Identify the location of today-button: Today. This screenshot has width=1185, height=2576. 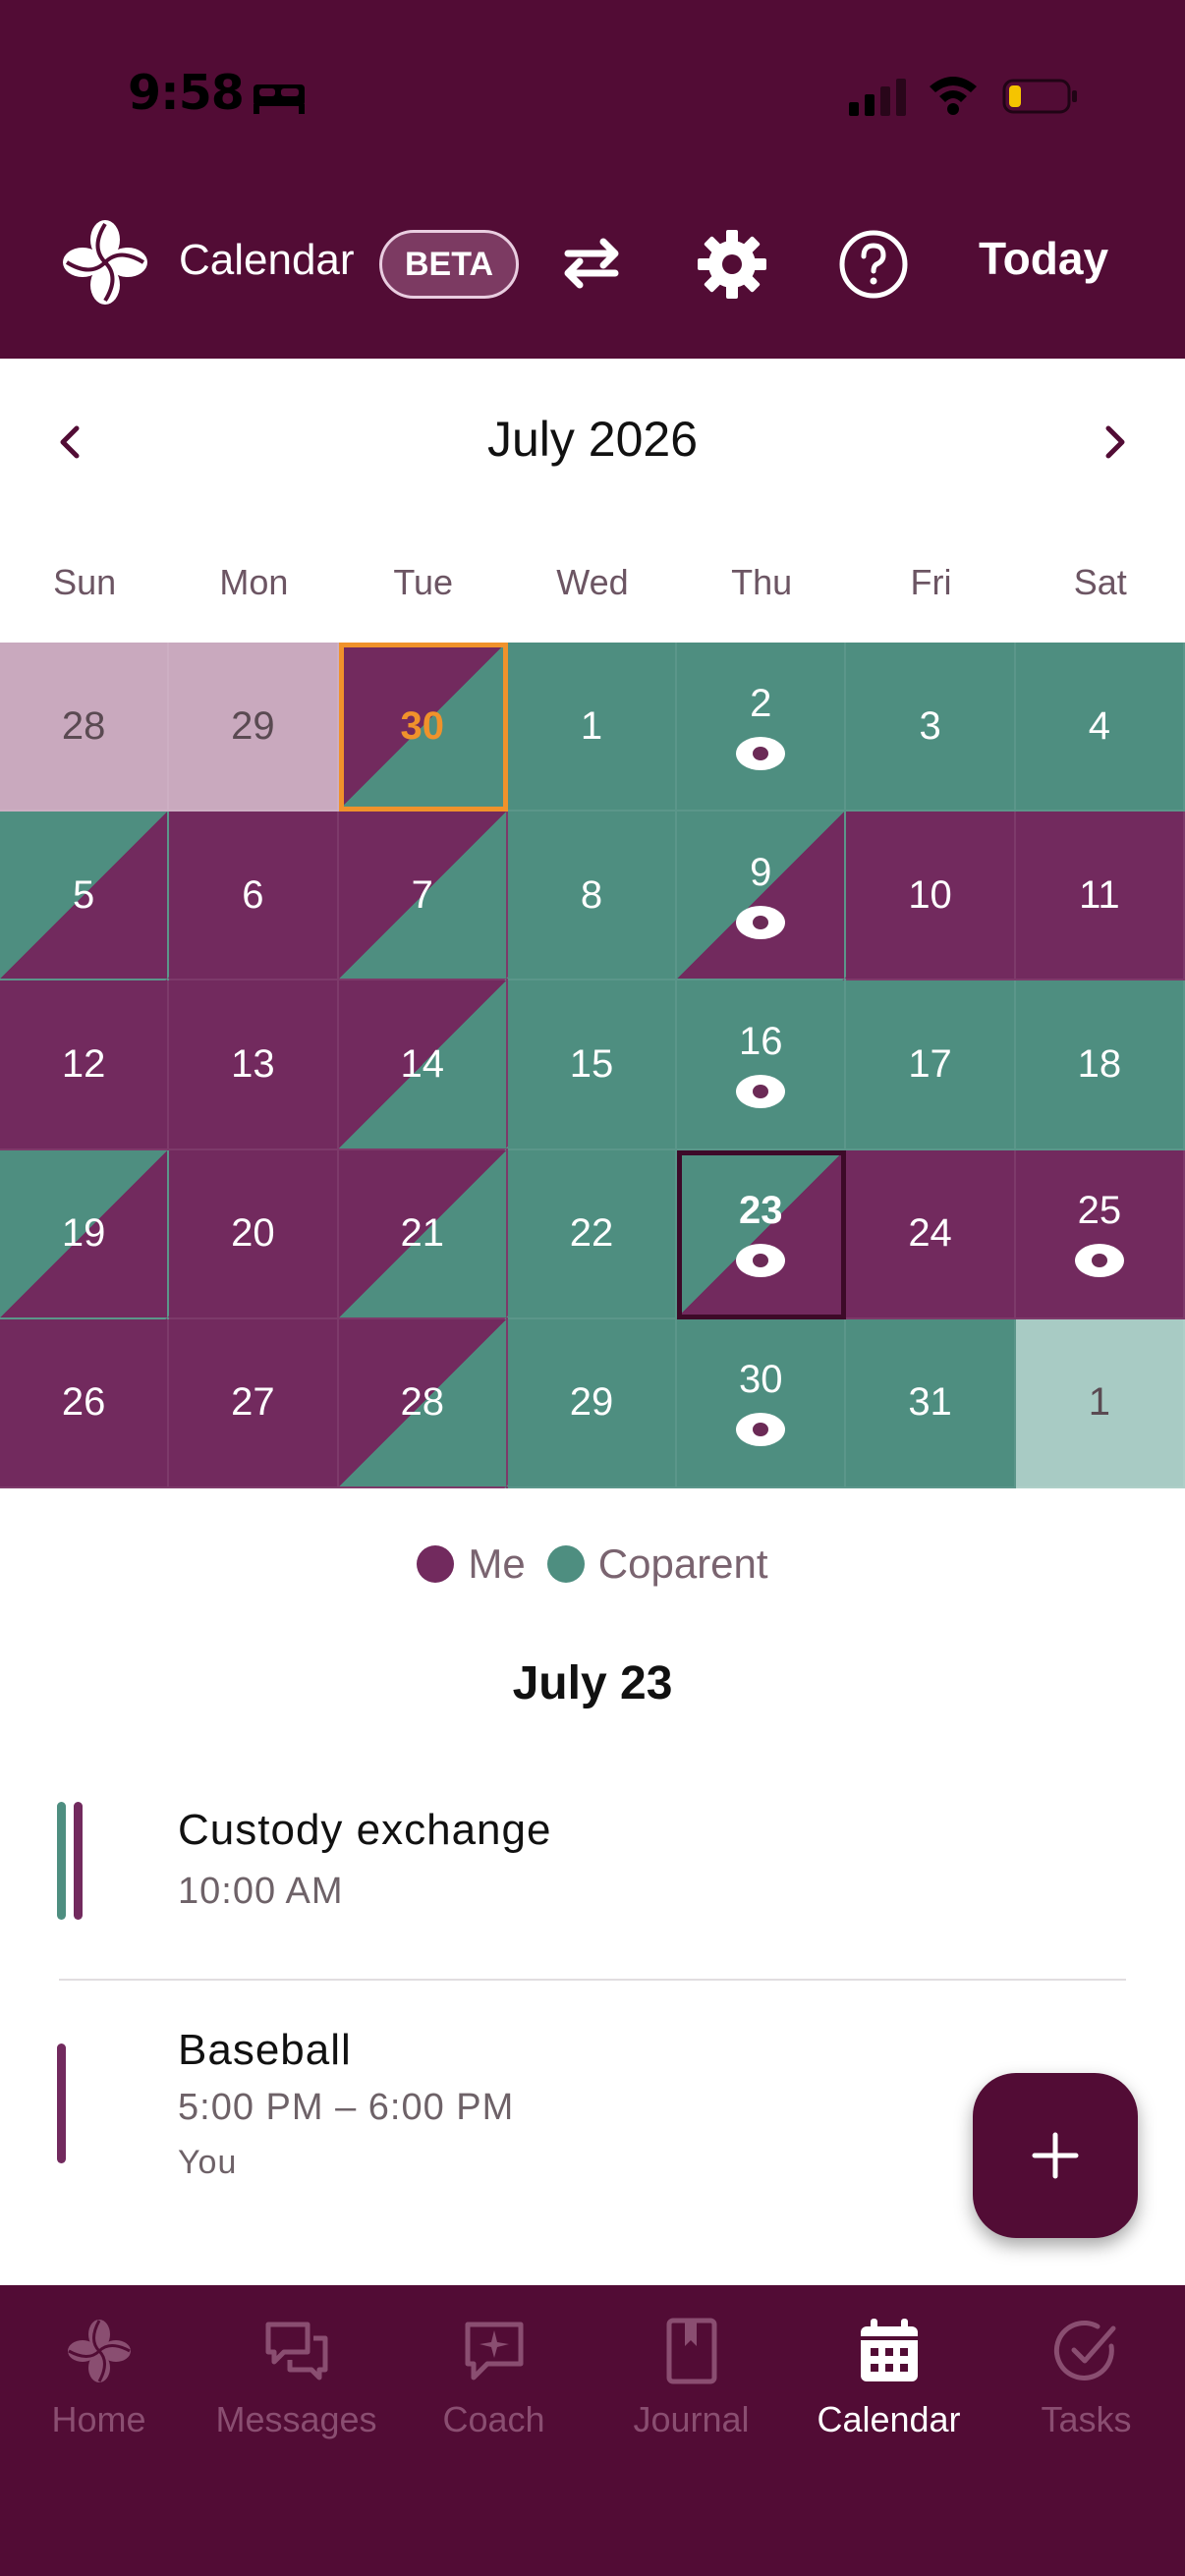
(1044, 258).